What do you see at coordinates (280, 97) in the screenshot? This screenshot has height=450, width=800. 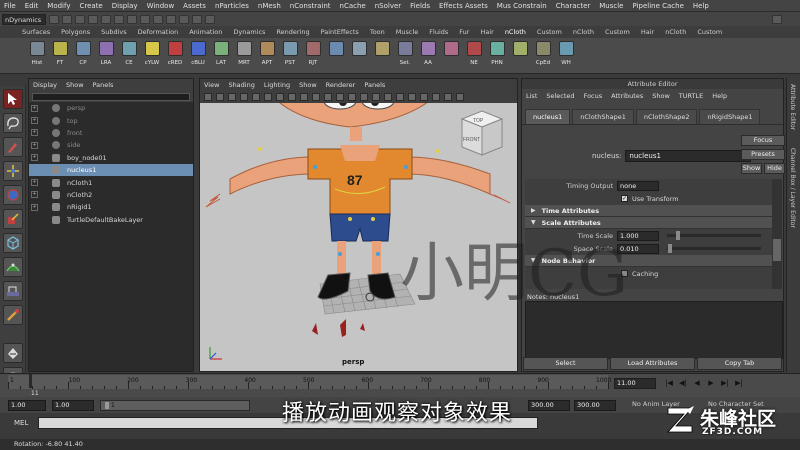 I see `resolution-gate-icon` at bounding box center [280, 97].